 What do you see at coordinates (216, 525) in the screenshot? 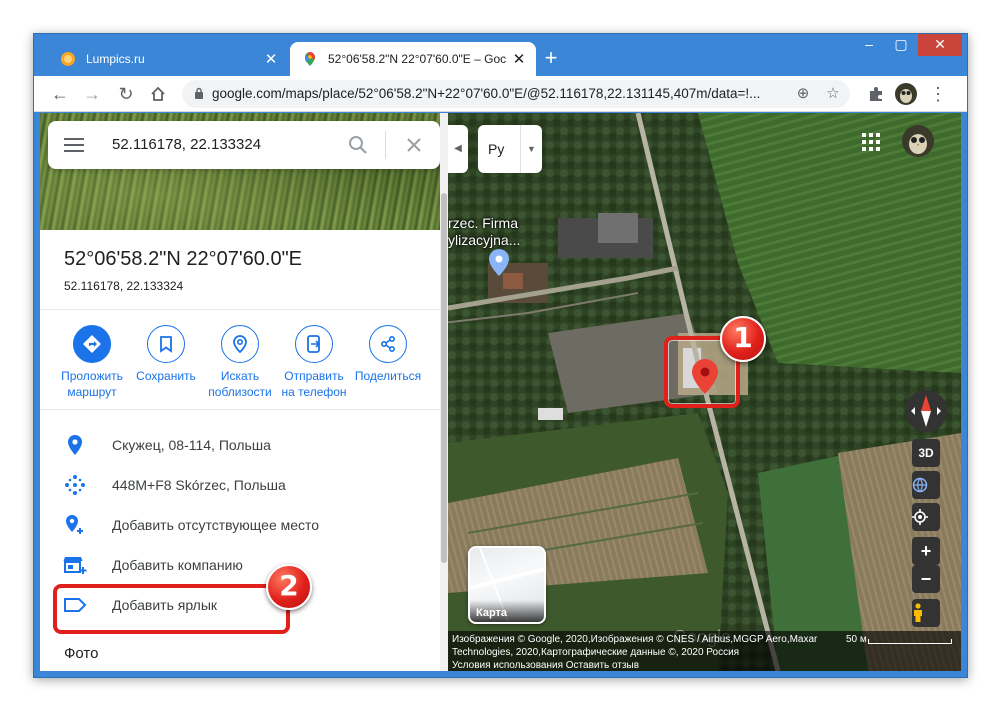
I see `add-missing-place-text: Добавить отсутствующее место` at bounding box center [216, 525].